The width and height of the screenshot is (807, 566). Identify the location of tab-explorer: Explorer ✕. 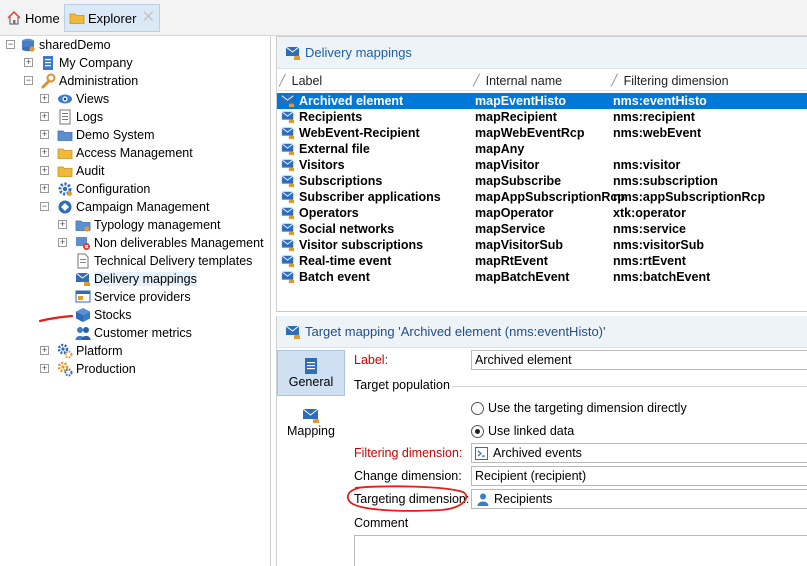
(112, 18).